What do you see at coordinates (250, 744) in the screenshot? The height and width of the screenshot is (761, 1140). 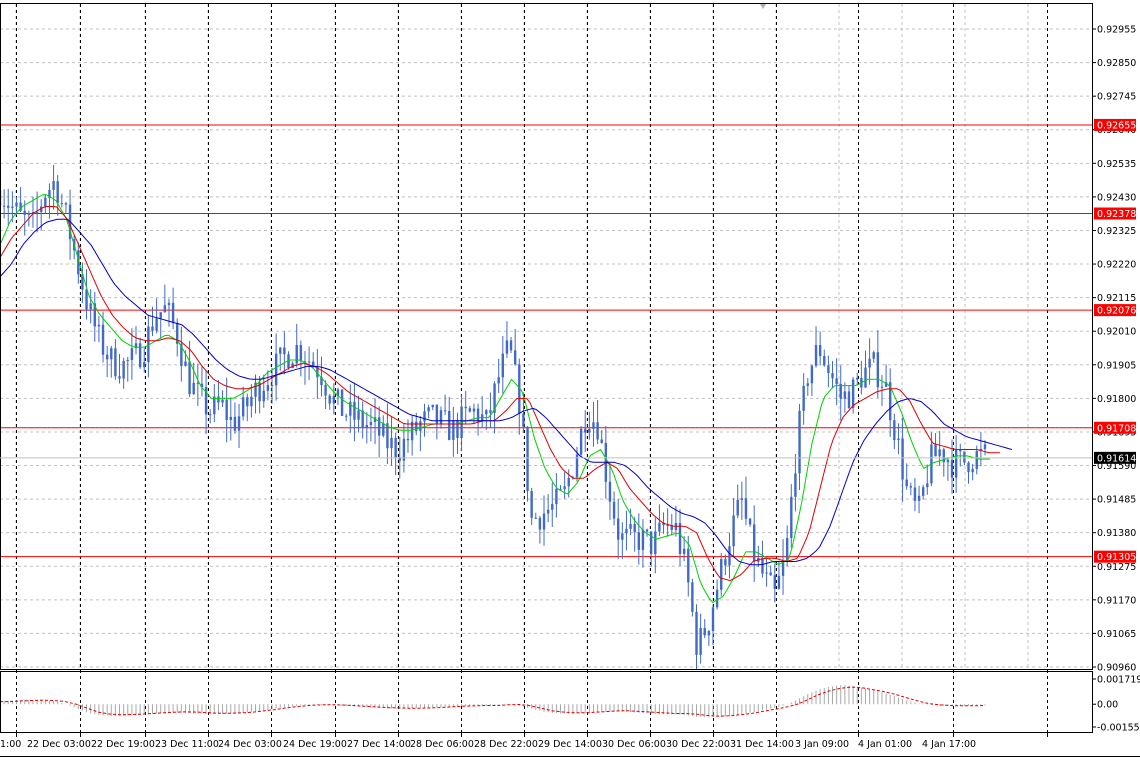 I see `time-tick-label: 24 Dec 03:00` at bounding box center [250, 744].